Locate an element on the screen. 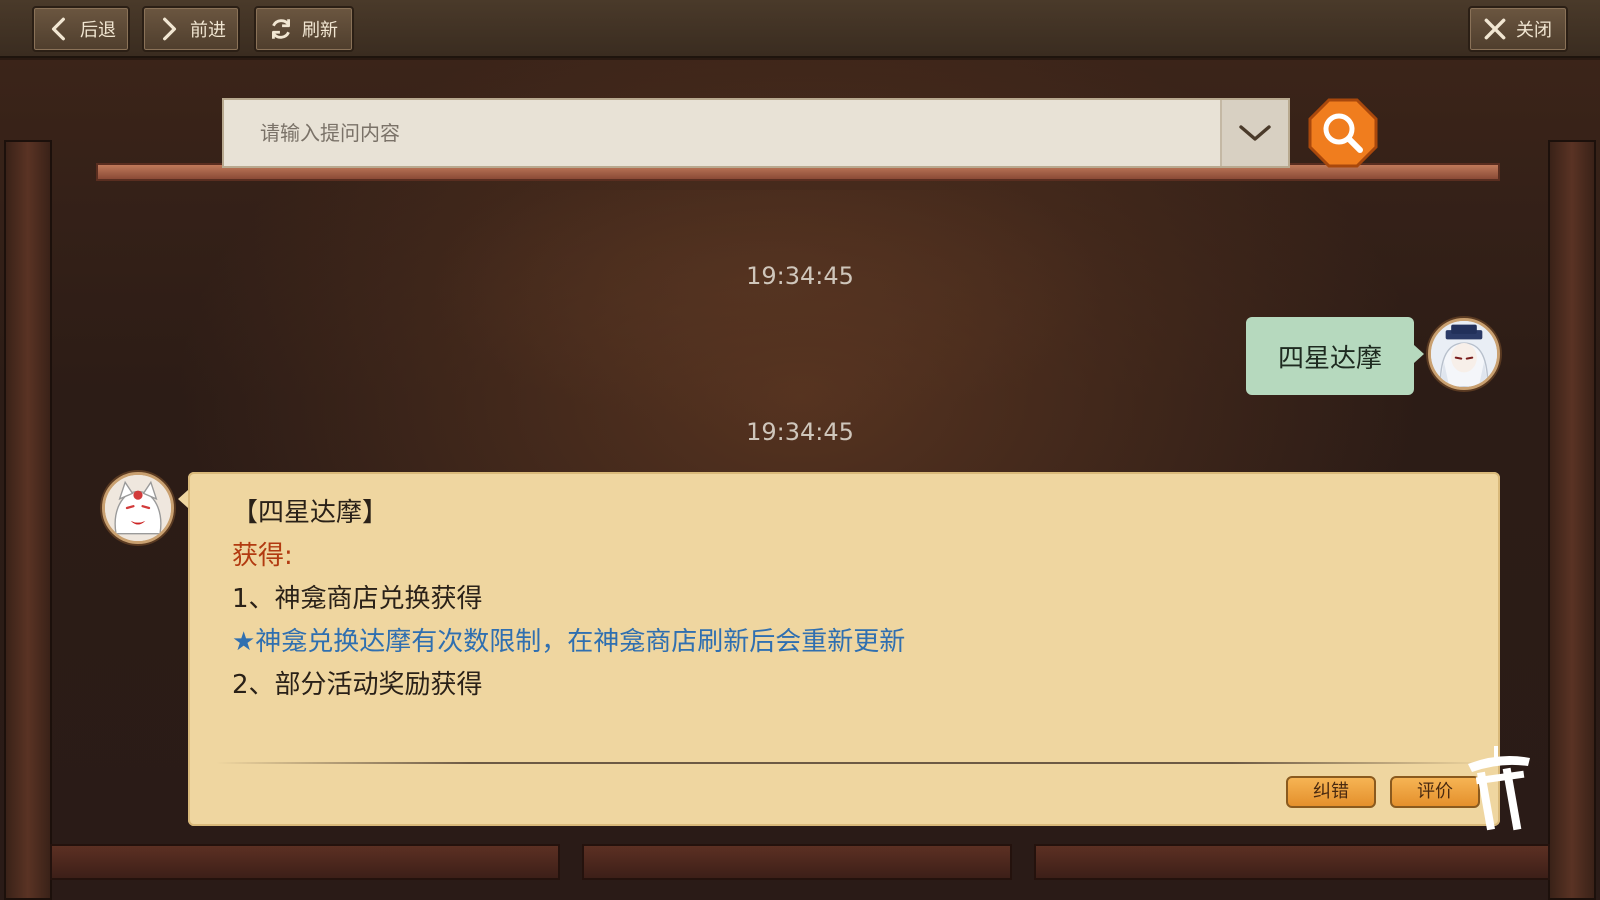 This screenshot has height=900, width=1600. search-button is located at coordinates (1343, 133).